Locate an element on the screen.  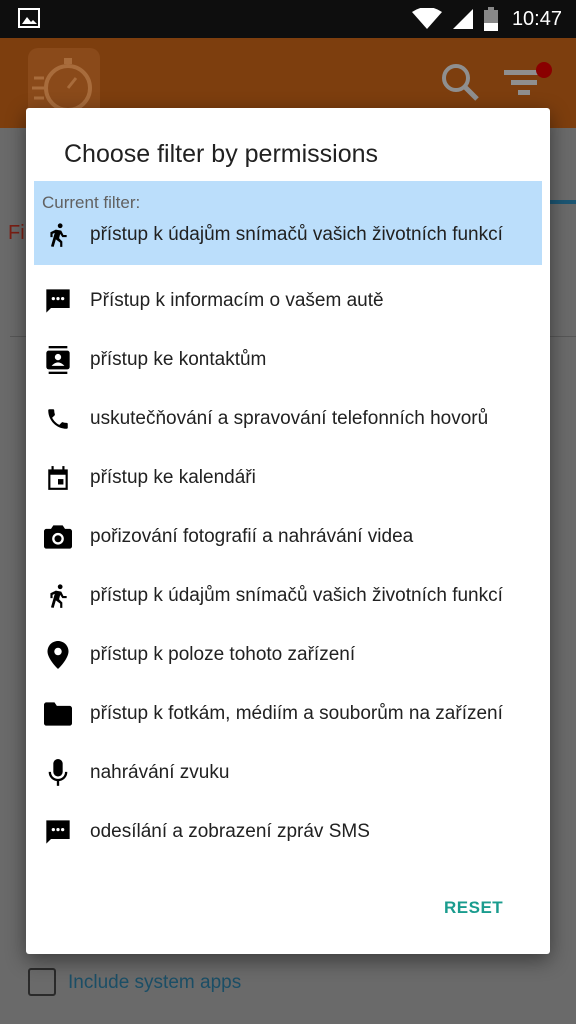
permission-label: přístup ke kontaktům is located at coordinates (178, 359).